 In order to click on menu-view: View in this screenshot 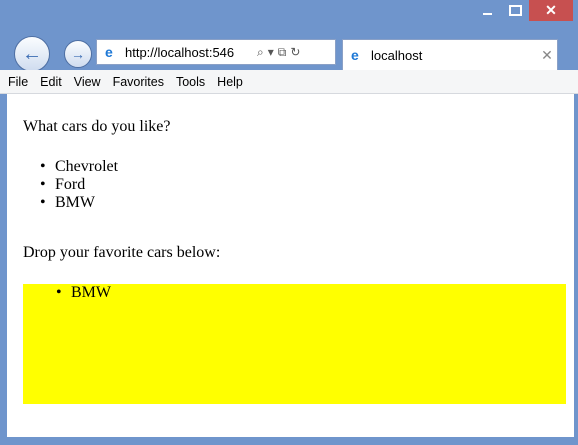, I will do `click(87, 82)`.